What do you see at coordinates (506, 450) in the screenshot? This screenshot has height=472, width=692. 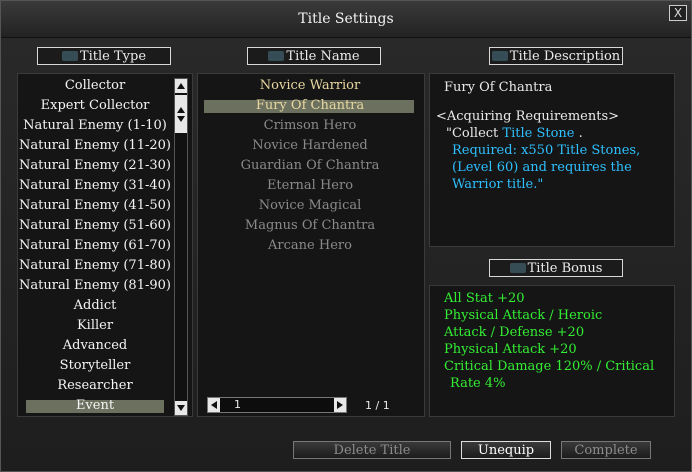 I see `unequip-button: Unequip` at bounding box center [506, 450].